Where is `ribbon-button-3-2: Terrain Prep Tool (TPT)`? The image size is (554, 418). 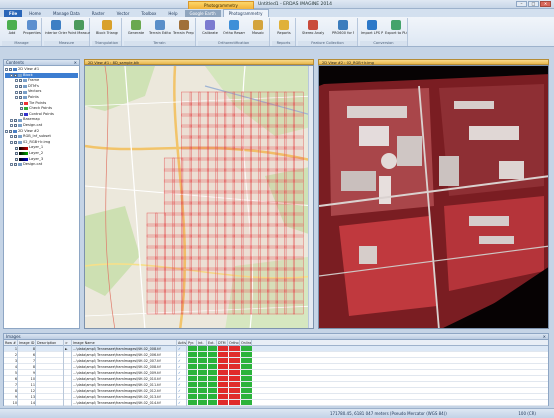 ribbon-button-3-2: Terrain Prep Tool (TPT) is located at coordinates (184, 29).